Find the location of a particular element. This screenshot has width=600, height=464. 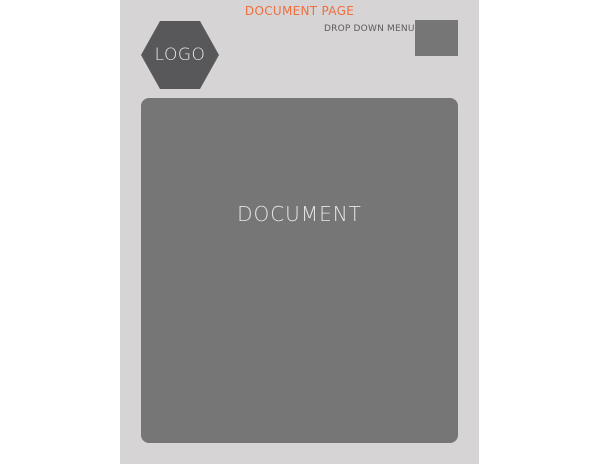

logo: LOGO is located at coordinates (180, 55).